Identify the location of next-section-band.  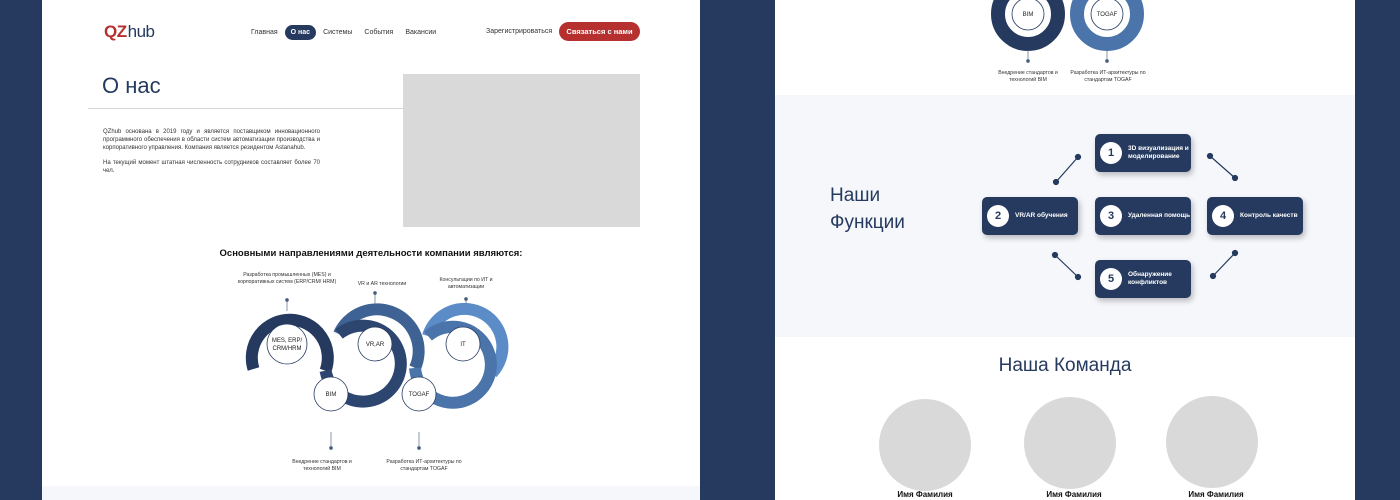
(371, 493).